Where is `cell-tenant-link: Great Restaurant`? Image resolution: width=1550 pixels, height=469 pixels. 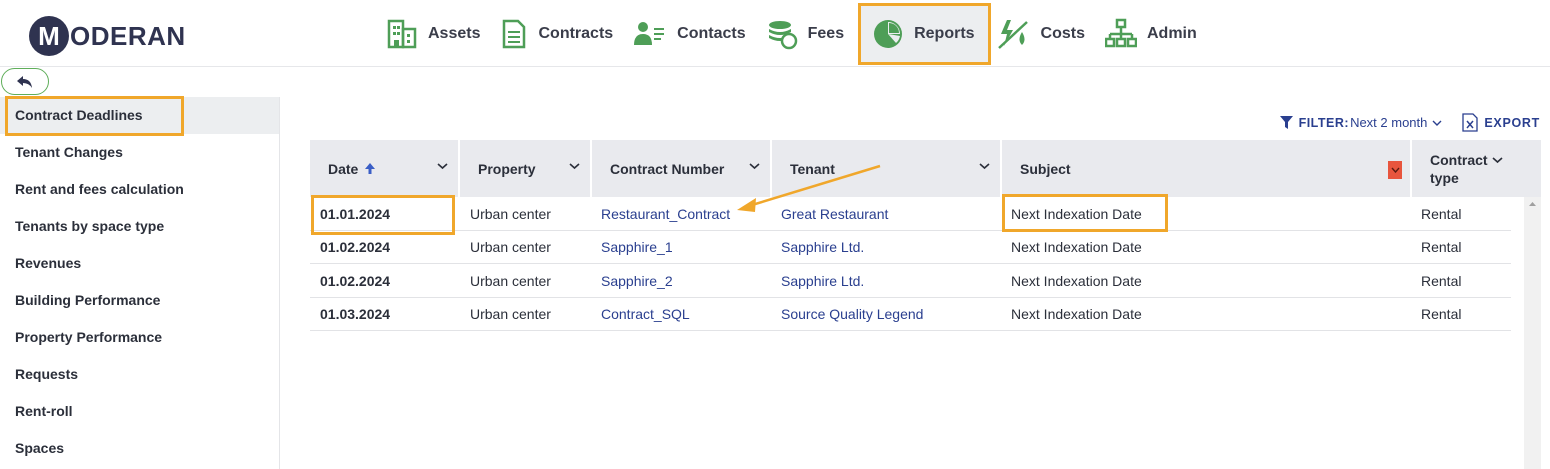 cell-tenant-link: Great Restaurant is located at coordinates (886, 213).